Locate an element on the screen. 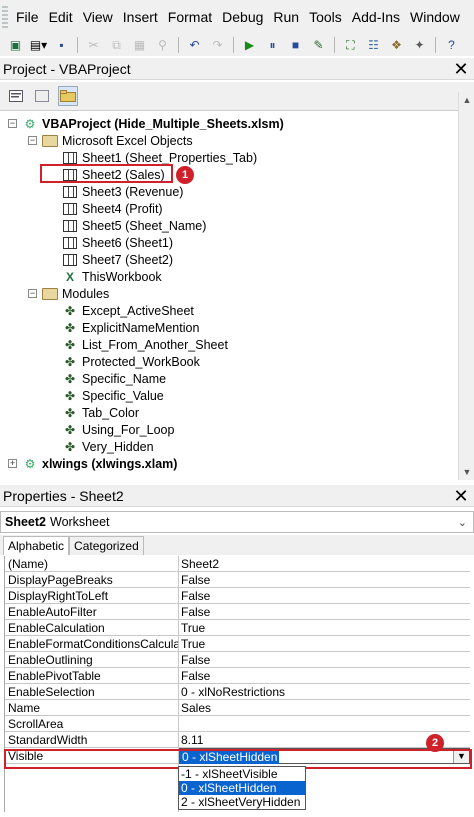  property-row: EnableAutoFilter False is located at coordinates (237, 612).